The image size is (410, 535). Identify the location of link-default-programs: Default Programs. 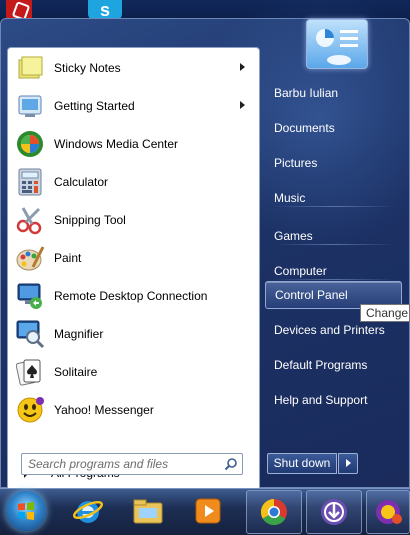
(333, 365).